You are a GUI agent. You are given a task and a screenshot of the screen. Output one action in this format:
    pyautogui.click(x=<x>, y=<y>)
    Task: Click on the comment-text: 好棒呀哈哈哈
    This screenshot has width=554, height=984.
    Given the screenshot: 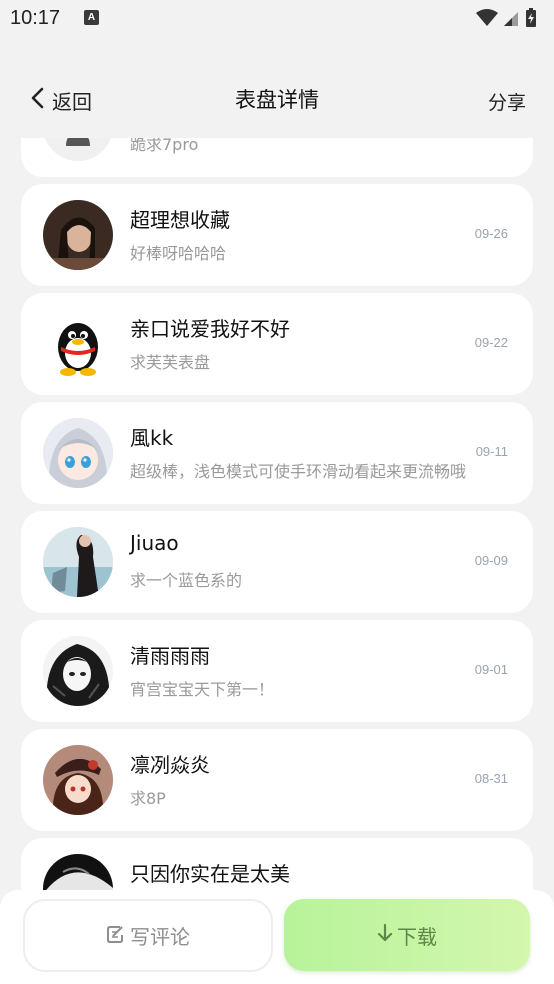 What is the action you would take?
    pyautogui.click(x=178, y=253)
    